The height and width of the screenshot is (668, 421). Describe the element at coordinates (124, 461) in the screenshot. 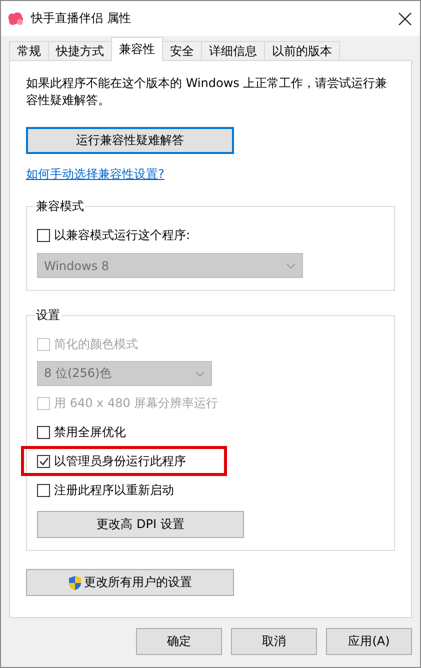

I see `checkbox-option: 以管理员身份运行此程序` at that location.